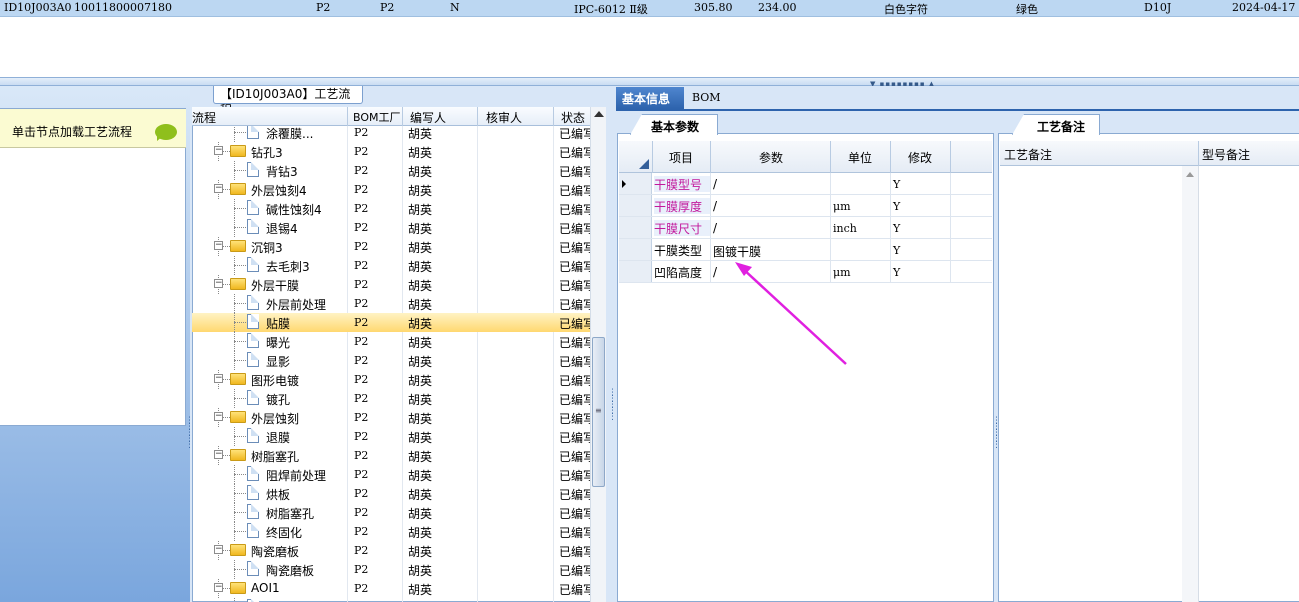 This screenshot has height=602, width=1299. What do you see at coordinates (428, 117) in the screenshot?
I see `column-header-writer: 编写人` at bounding box center [428, 117].